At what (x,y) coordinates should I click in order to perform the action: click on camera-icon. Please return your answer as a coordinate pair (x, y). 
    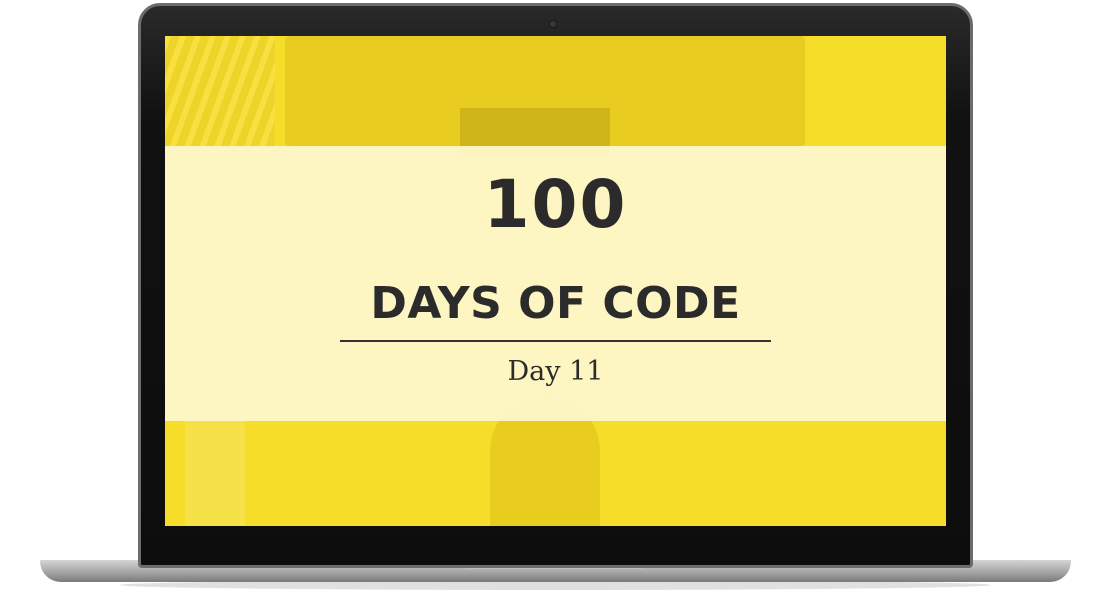
    Looking at the image, I should click on (553, 24).